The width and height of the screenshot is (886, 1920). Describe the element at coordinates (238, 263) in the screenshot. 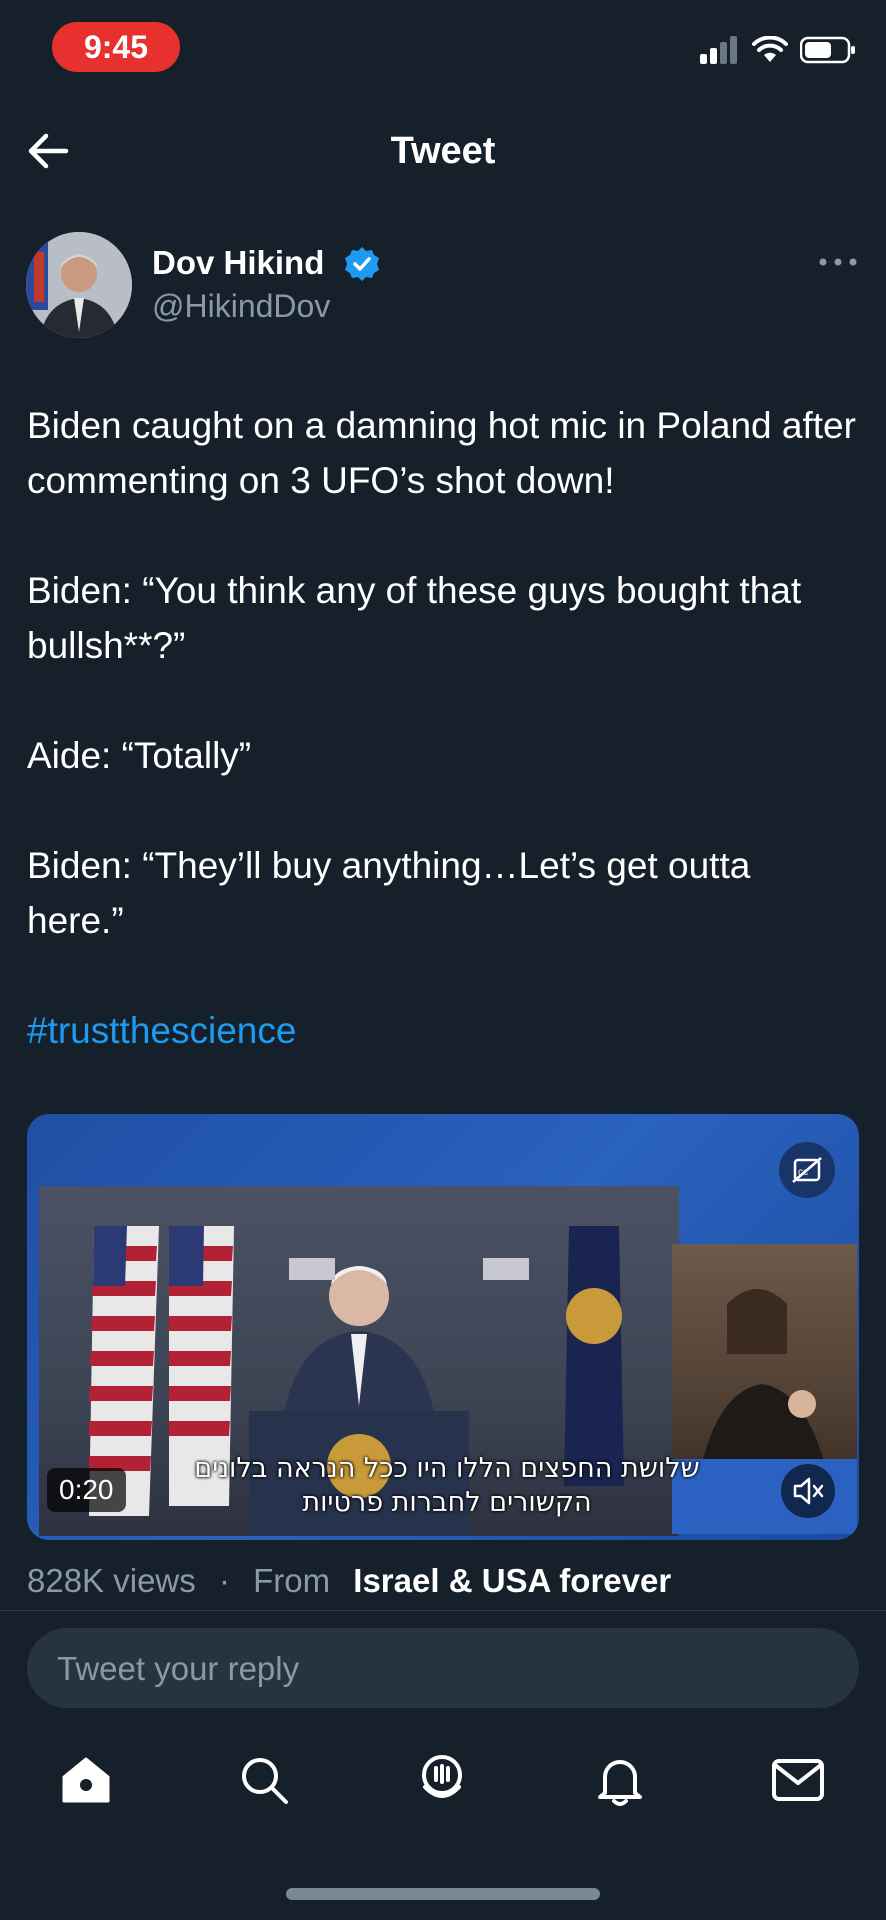

I see `author-name: Dov Hikind` at that location.